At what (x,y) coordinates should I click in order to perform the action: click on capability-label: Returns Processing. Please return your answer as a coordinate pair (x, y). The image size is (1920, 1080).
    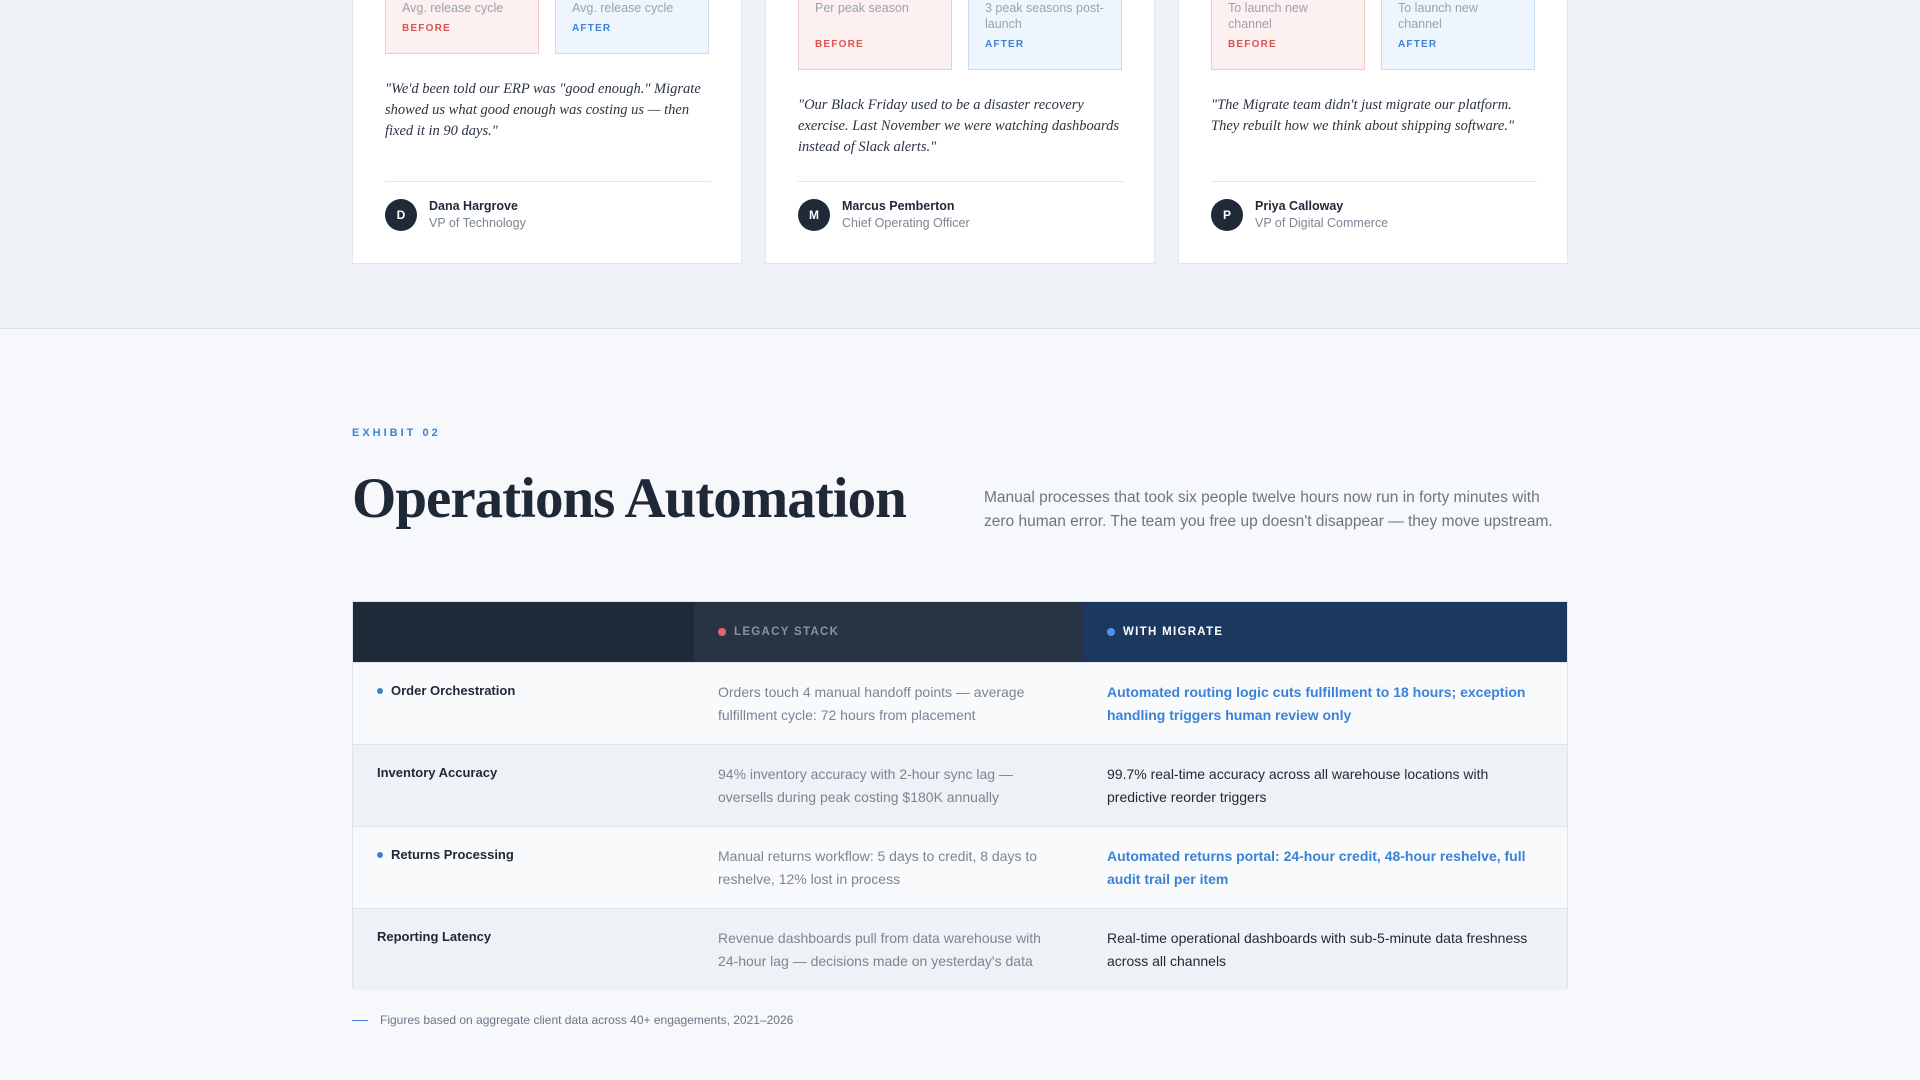
    Looking at the image, I should click on (452, 854).